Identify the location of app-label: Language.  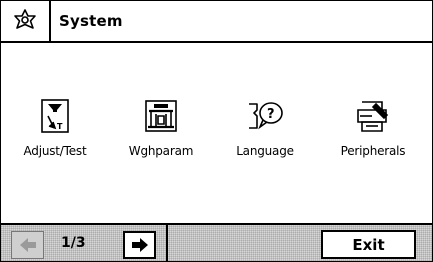
(265, 151).